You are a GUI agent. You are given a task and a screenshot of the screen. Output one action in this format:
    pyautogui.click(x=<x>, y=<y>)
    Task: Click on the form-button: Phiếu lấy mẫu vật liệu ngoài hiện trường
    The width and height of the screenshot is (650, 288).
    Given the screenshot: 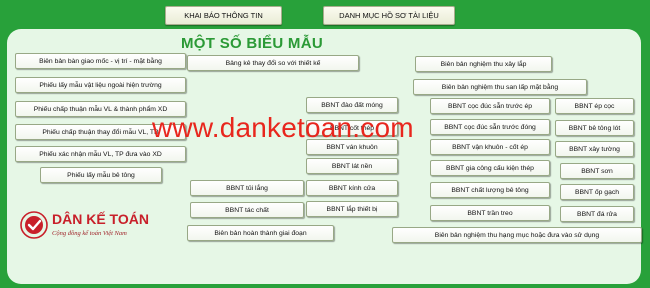 What is the action you would take?
    pyautogui.click(x=100, y=85)
    